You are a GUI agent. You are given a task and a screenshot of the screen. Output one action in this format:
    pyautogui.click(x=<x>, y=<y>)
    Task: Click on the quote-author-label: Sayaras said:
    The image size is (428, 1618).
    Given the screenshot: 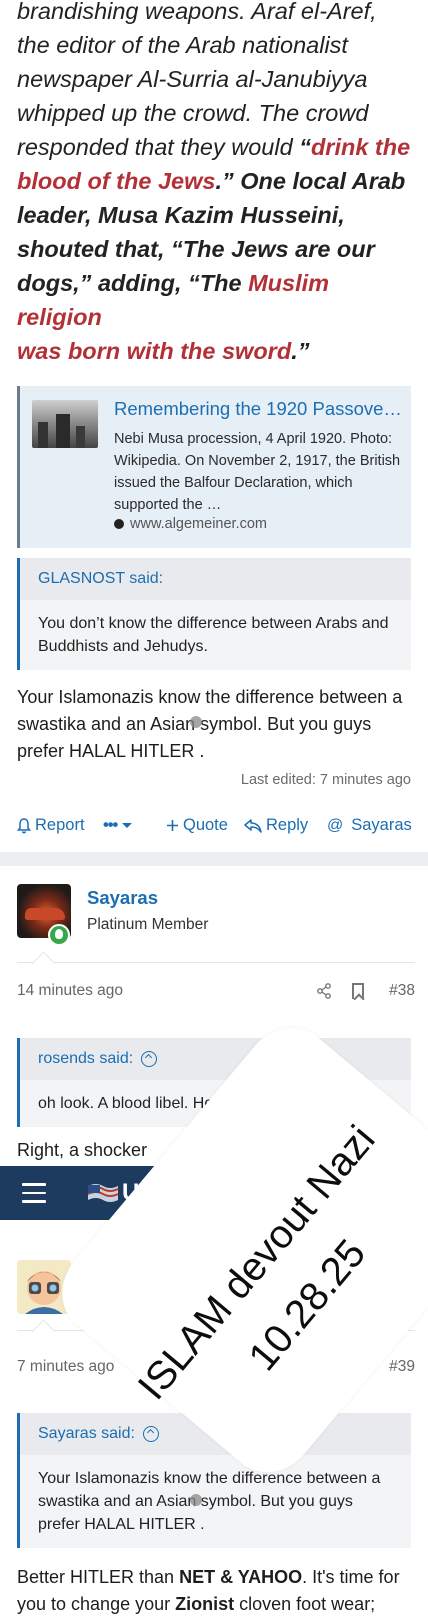 What is the action you would take?
    pyautogui.click(x=86, y=1434)
    